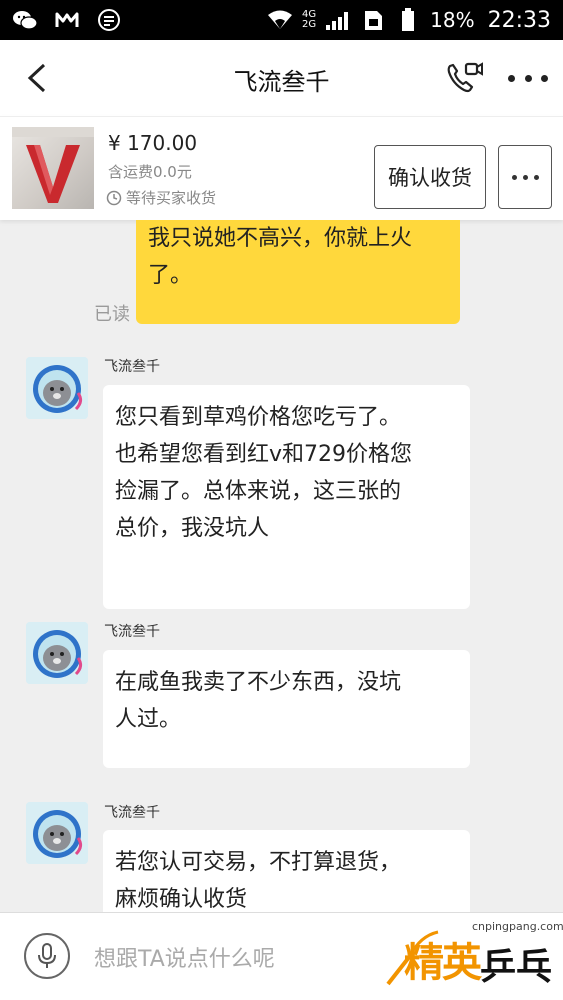 This screenshot has width=563, height=1000. What do you see at coordinates (519, 20) in the screenshot?
I see `clock: 22:33` at bounding box center [519, 20].